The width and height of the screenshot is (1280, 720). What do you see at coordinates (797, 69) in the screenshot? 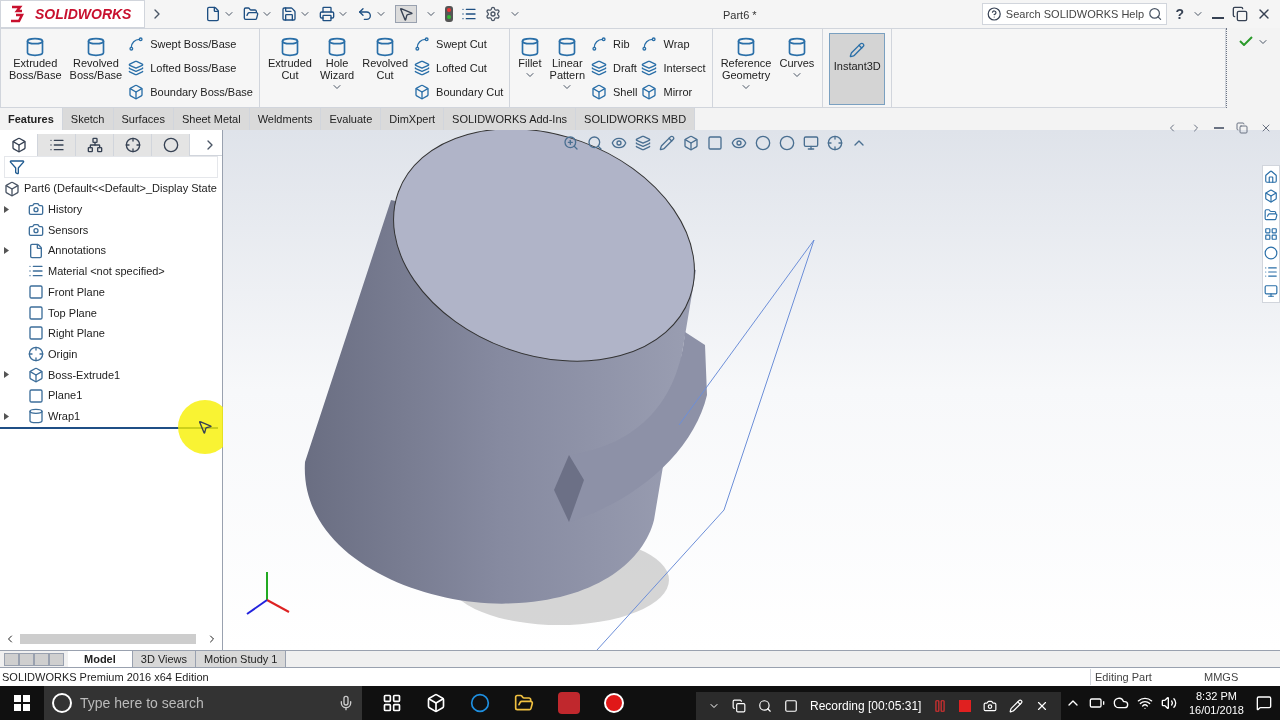
I see `command-button: Curves` at bounding box center [797, 69].